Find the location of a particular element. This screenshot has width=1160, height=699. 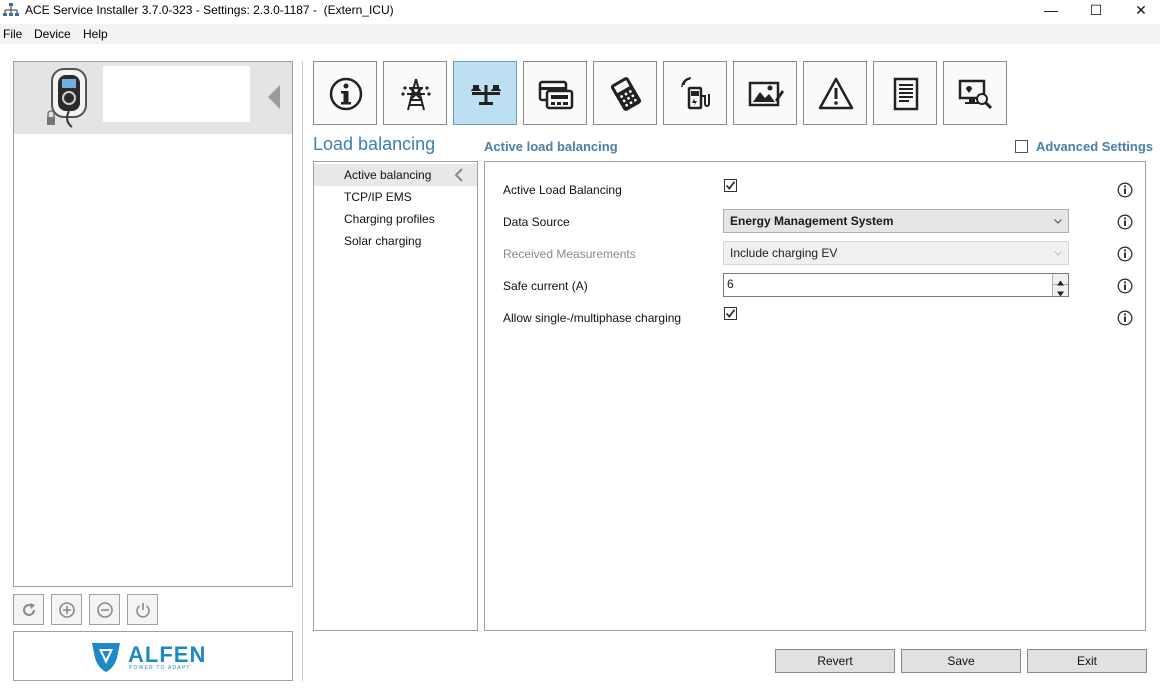

device-list-item is located at coordinates (153, 98).